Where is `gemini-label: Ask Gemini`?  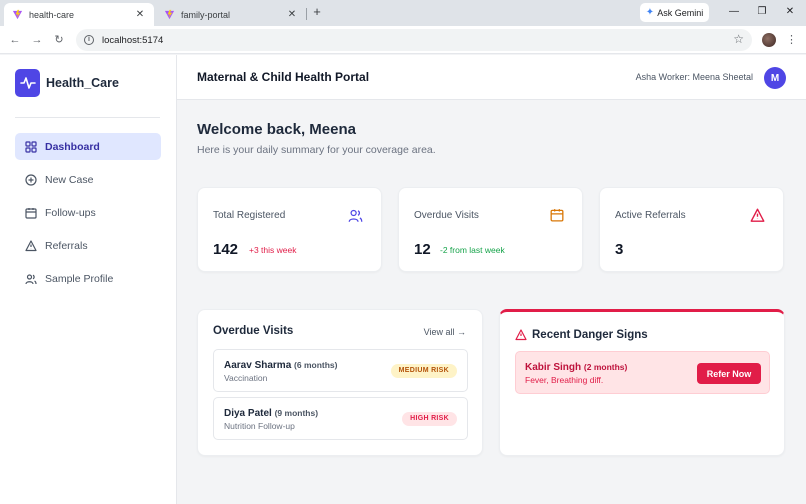
gemini-label: Ask Gemini is located at coordinates (680, 12).